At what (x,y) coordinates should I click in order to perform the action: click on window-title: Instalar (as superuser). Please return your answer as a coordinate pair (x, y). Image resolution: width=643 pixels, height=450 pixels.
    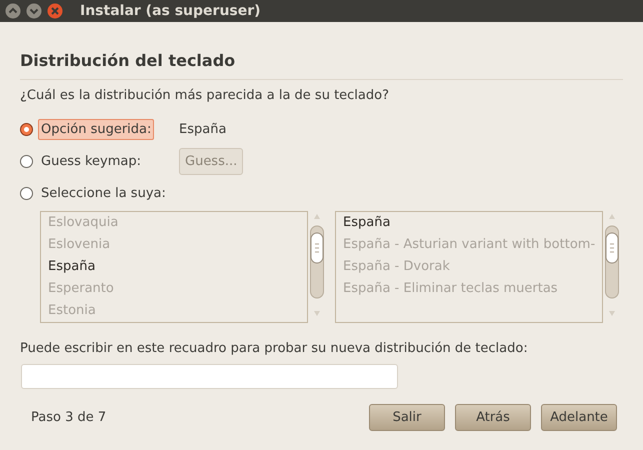
    Looking at the image, I should click on (170, 11).